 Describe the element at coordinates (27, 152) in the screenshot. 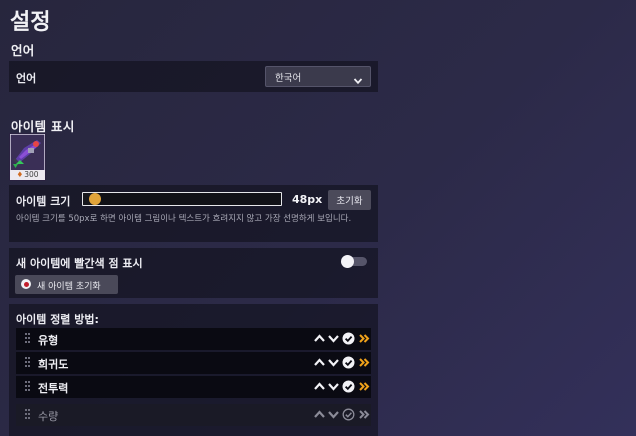

I see `item-image` at that location.